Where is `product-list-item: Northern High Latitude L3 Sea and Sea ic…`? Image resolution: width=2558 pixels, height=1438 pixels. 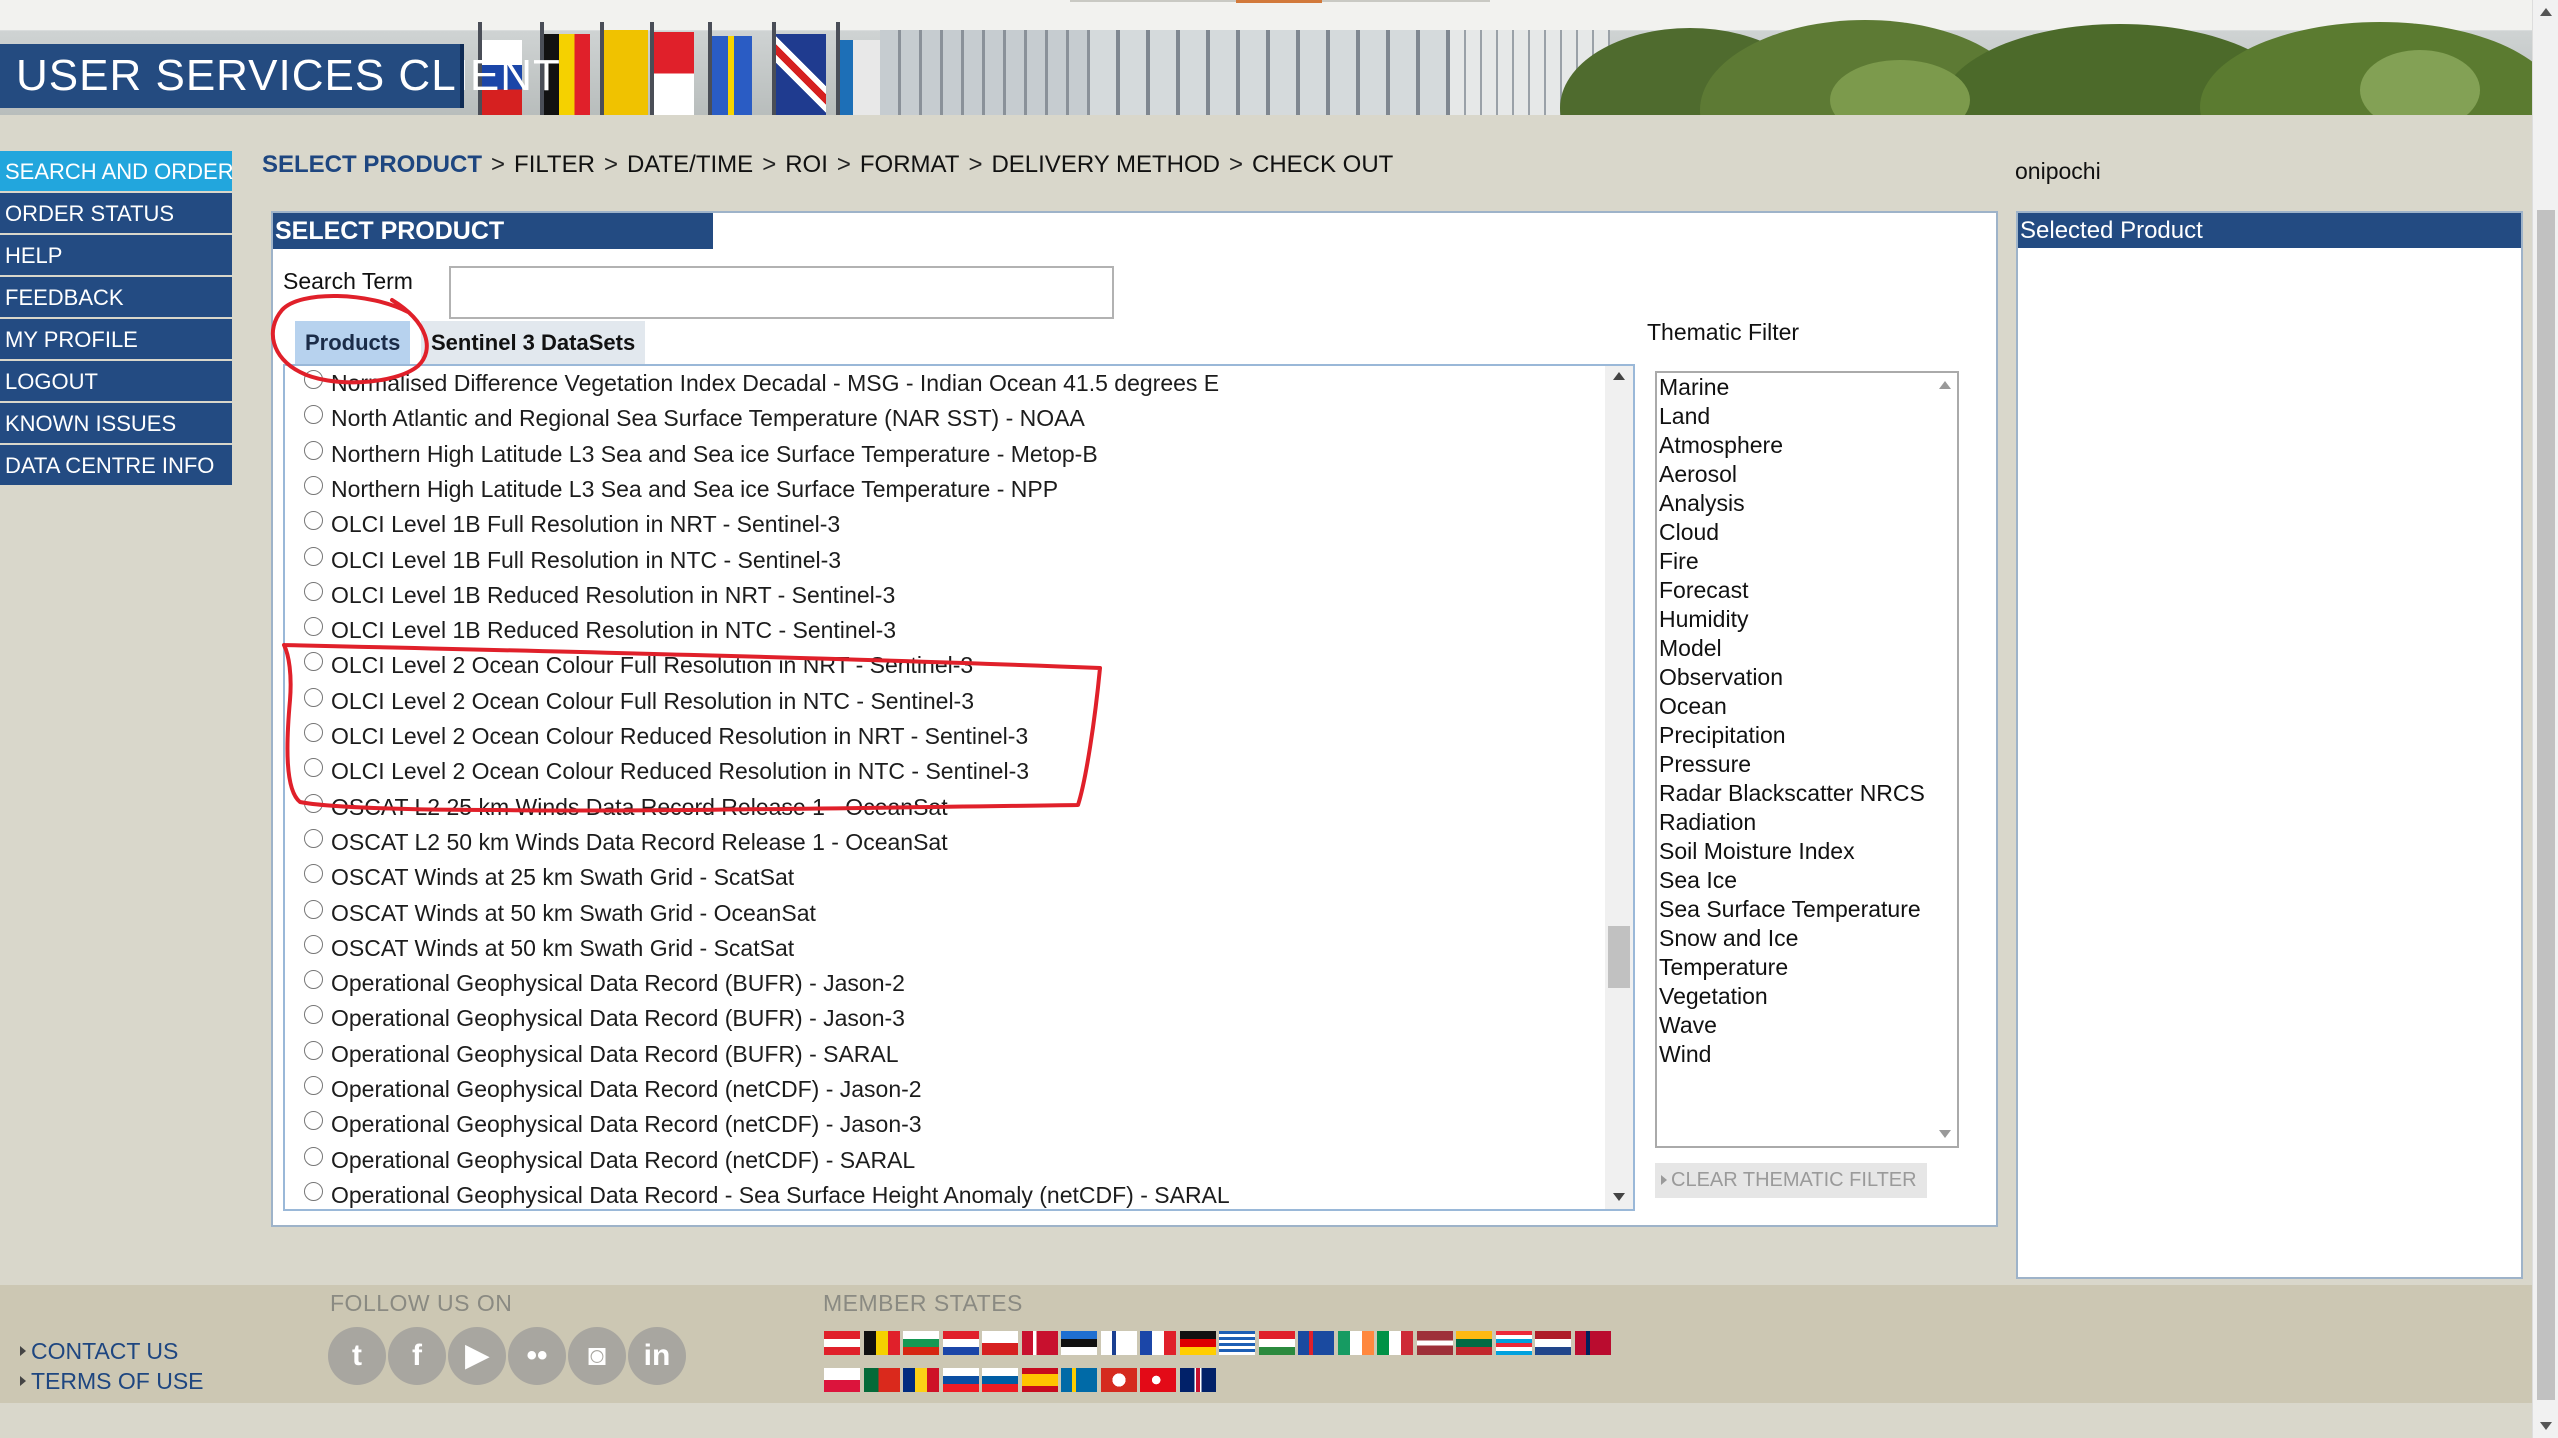 product-list-item: Northern High Latitude L3 Sea and Sea ic… is located at coordinates (681, 489).